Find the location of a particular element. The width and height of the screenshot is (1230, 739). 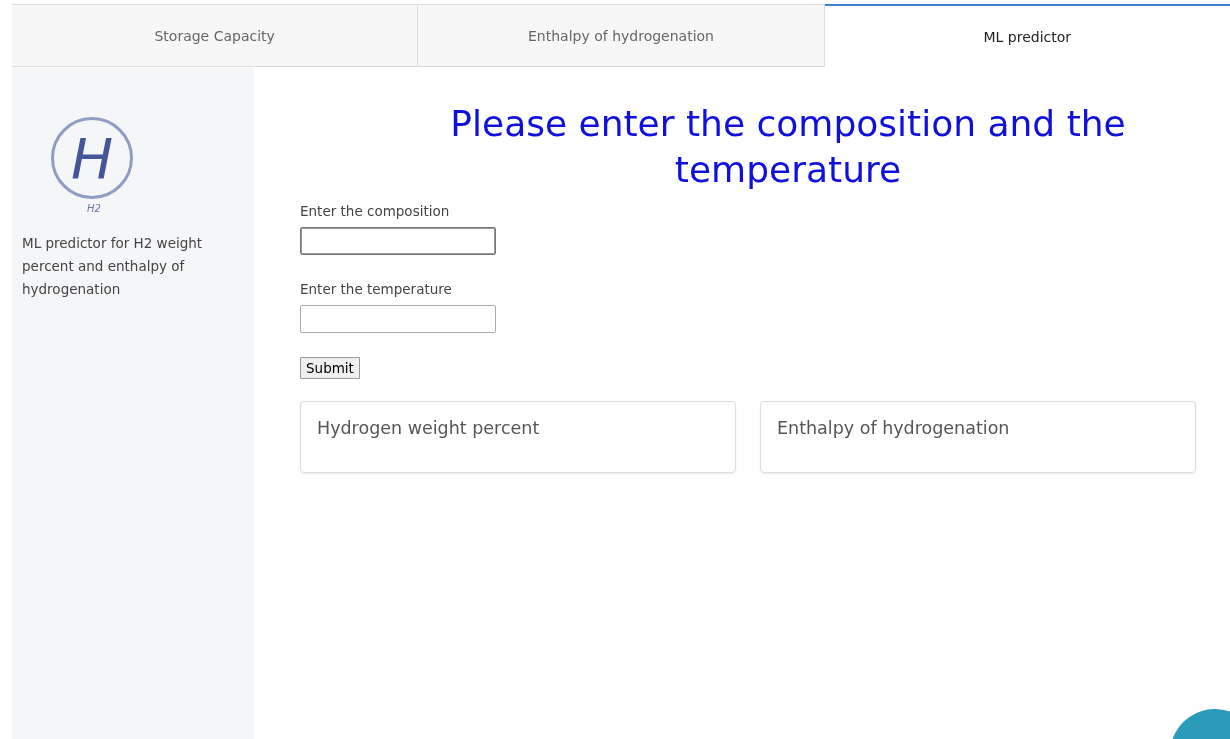

result-card: Enthalpy of hydrogenation is located at coordinates (978, 437).